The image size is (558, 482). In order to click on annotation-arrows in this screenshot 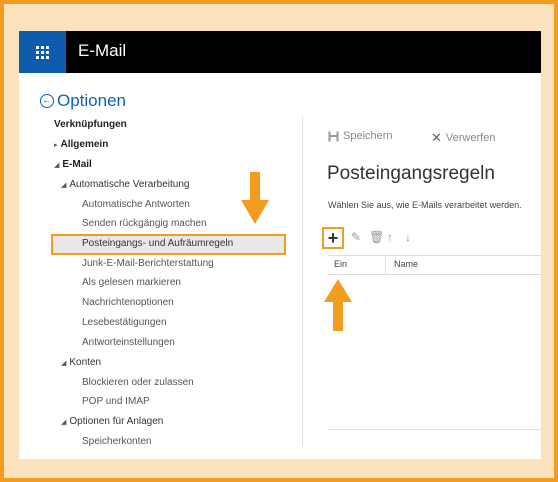, I will do `click(296, 251)`.